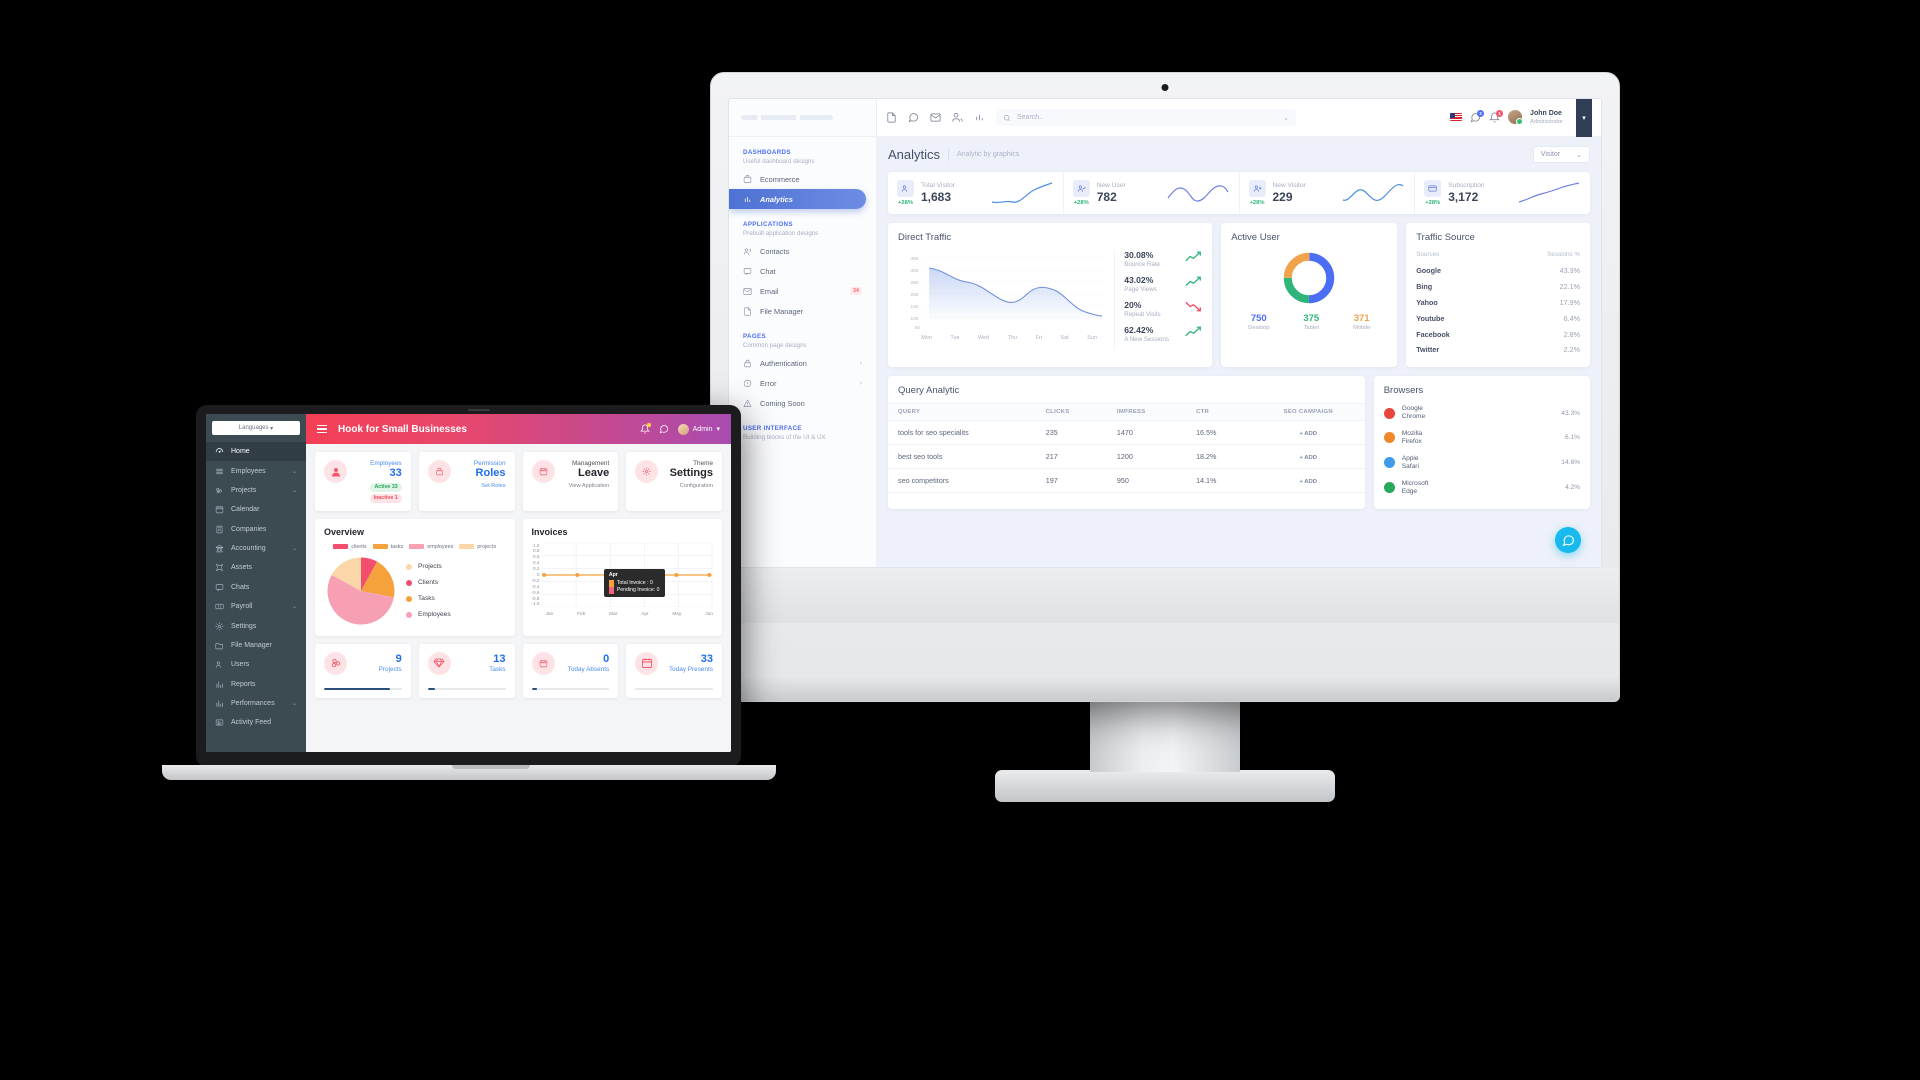  What do you see at coordinates (702, 429) in the screenshot?
I see `admin-label: Admin` at bounding box center [702, 429].